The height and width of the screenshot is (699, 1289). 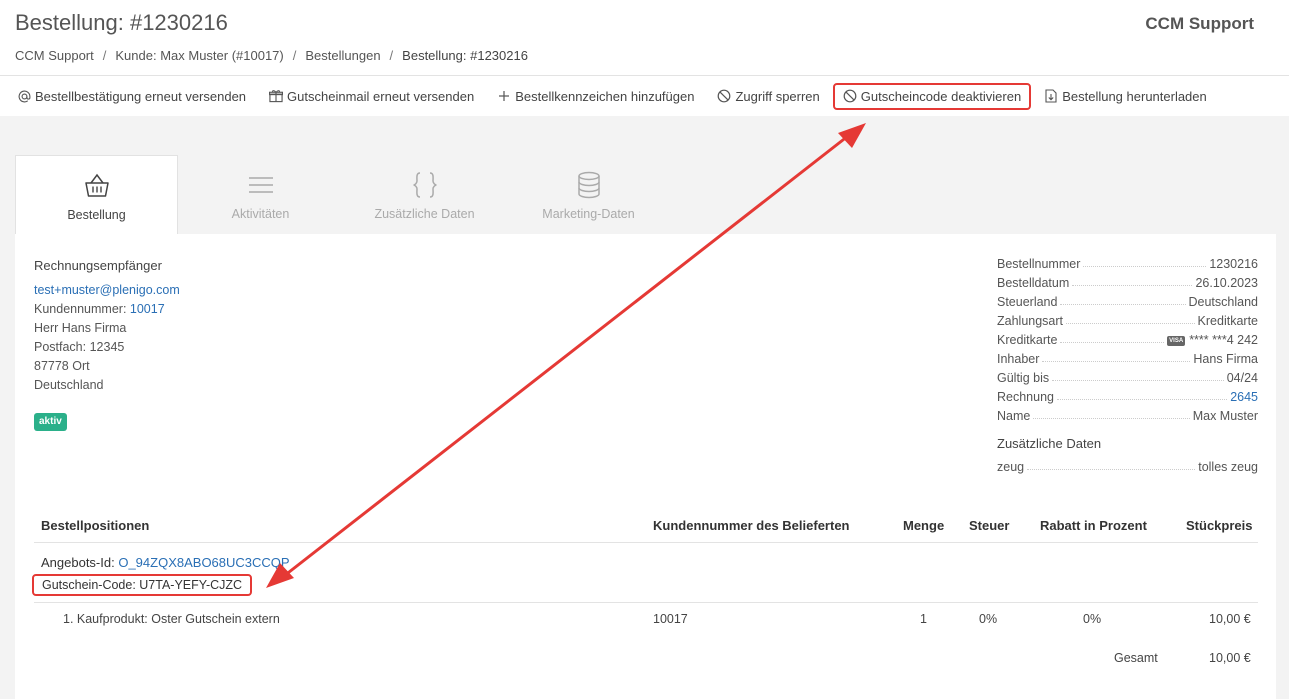 What do you see at coordinates (24, 96) in the screenshot?
I see `at-sign-icon` at bounding box center [24, 96].